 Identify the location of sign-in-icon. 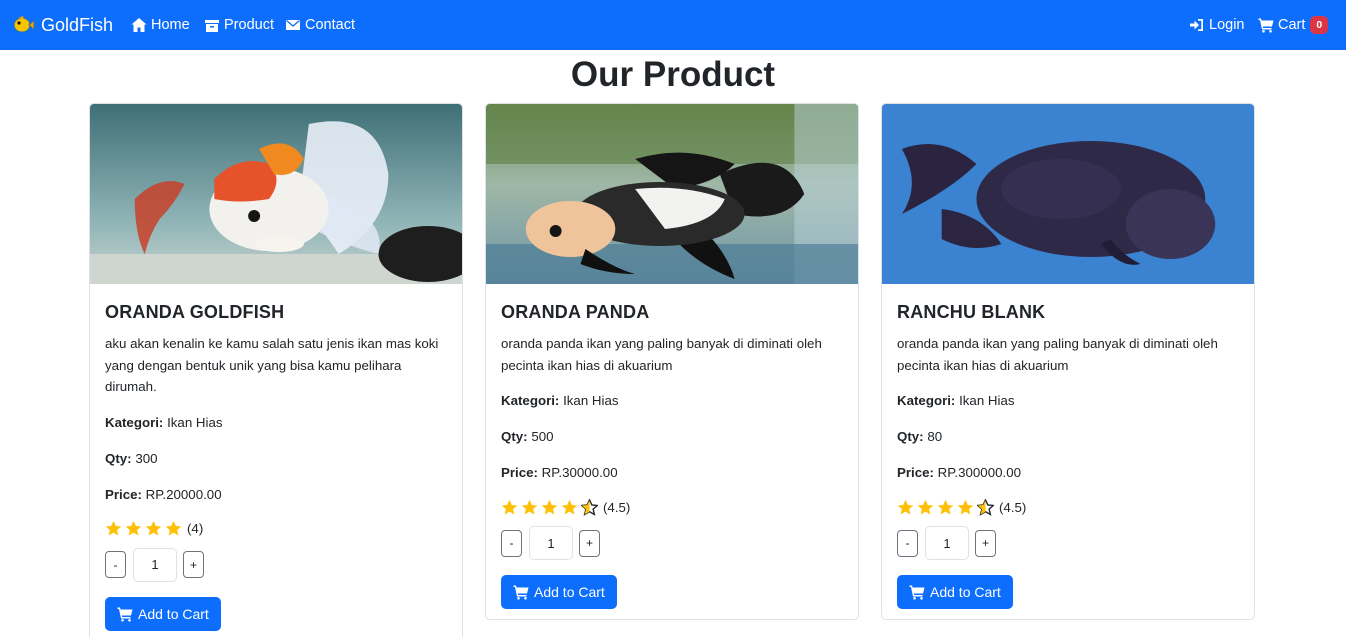
(1196, 25).